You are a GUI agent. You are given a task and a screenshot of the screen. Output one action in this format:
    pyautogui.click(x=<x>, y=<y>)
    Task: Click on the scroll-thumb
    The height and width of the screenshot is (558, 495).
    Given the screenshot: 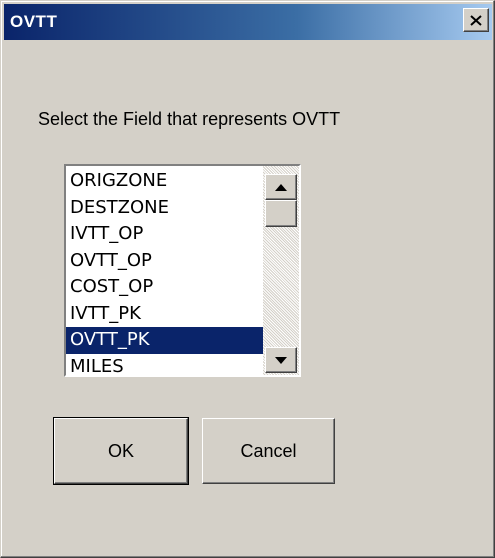 What is the action you would take?
    pyautogui.click(x=281, y=213)
    